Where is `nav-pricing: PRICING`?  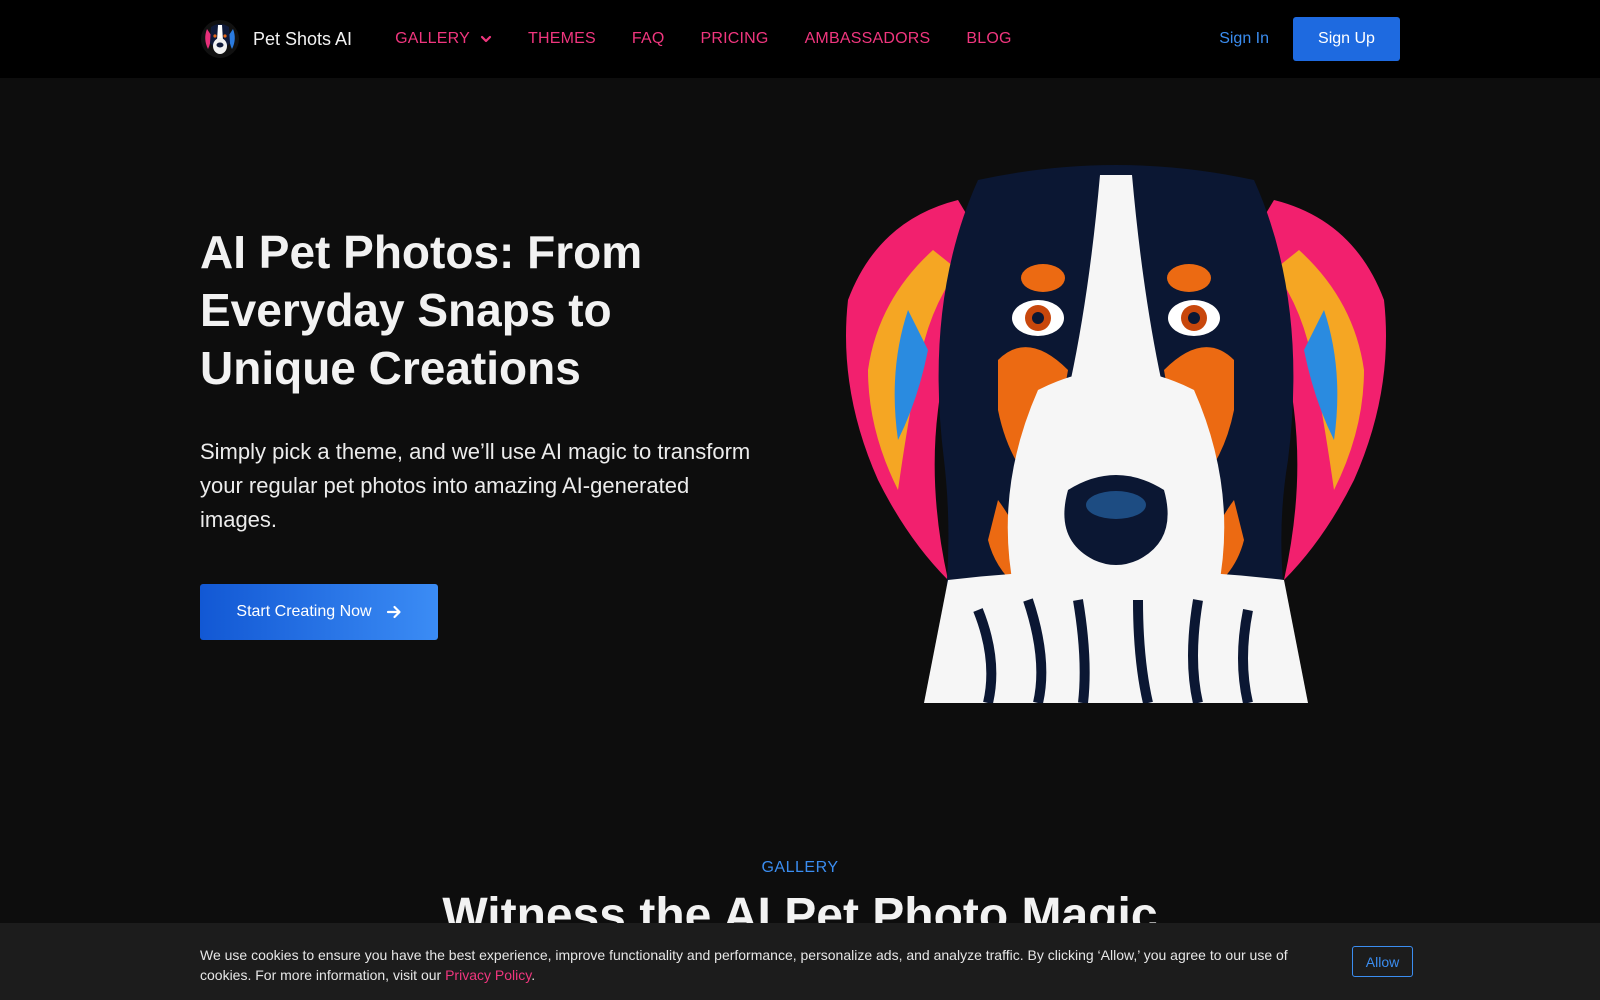
nav-pricing: PRICING is located at coordinates (734, 39).